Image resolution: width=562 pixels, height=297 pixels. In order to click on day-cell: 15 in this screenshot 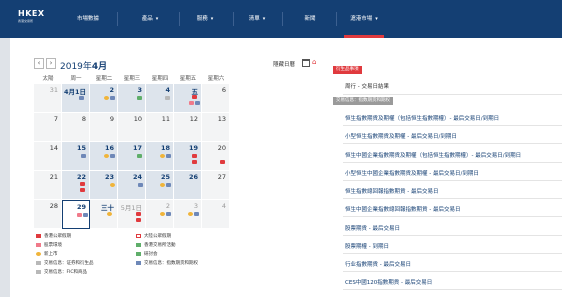, I will do `click(76, 156)`.